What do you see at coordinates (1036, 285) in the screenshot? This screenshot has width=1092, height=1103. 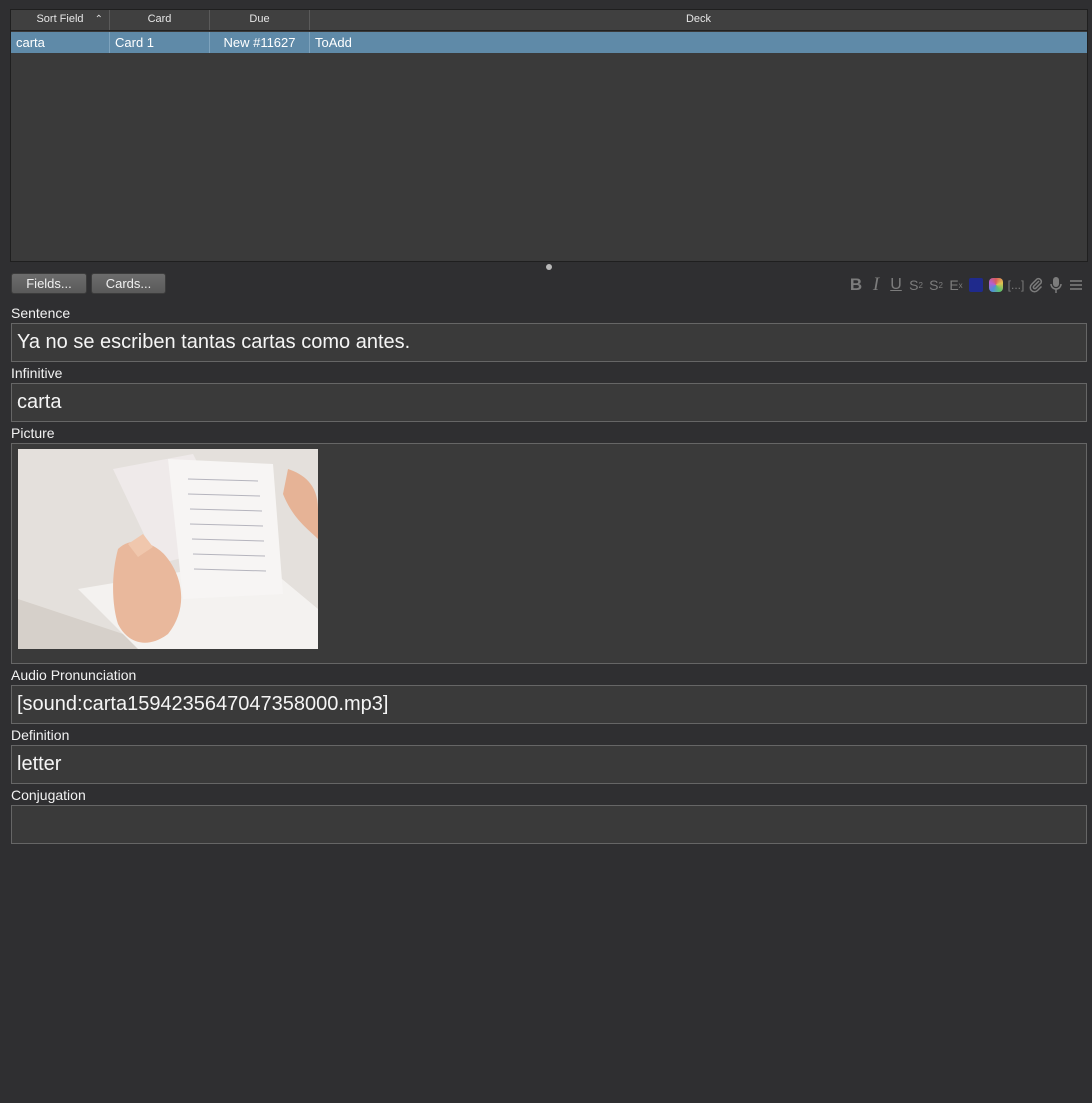 I see `attach-icon` at bounding box center [1036, 285].